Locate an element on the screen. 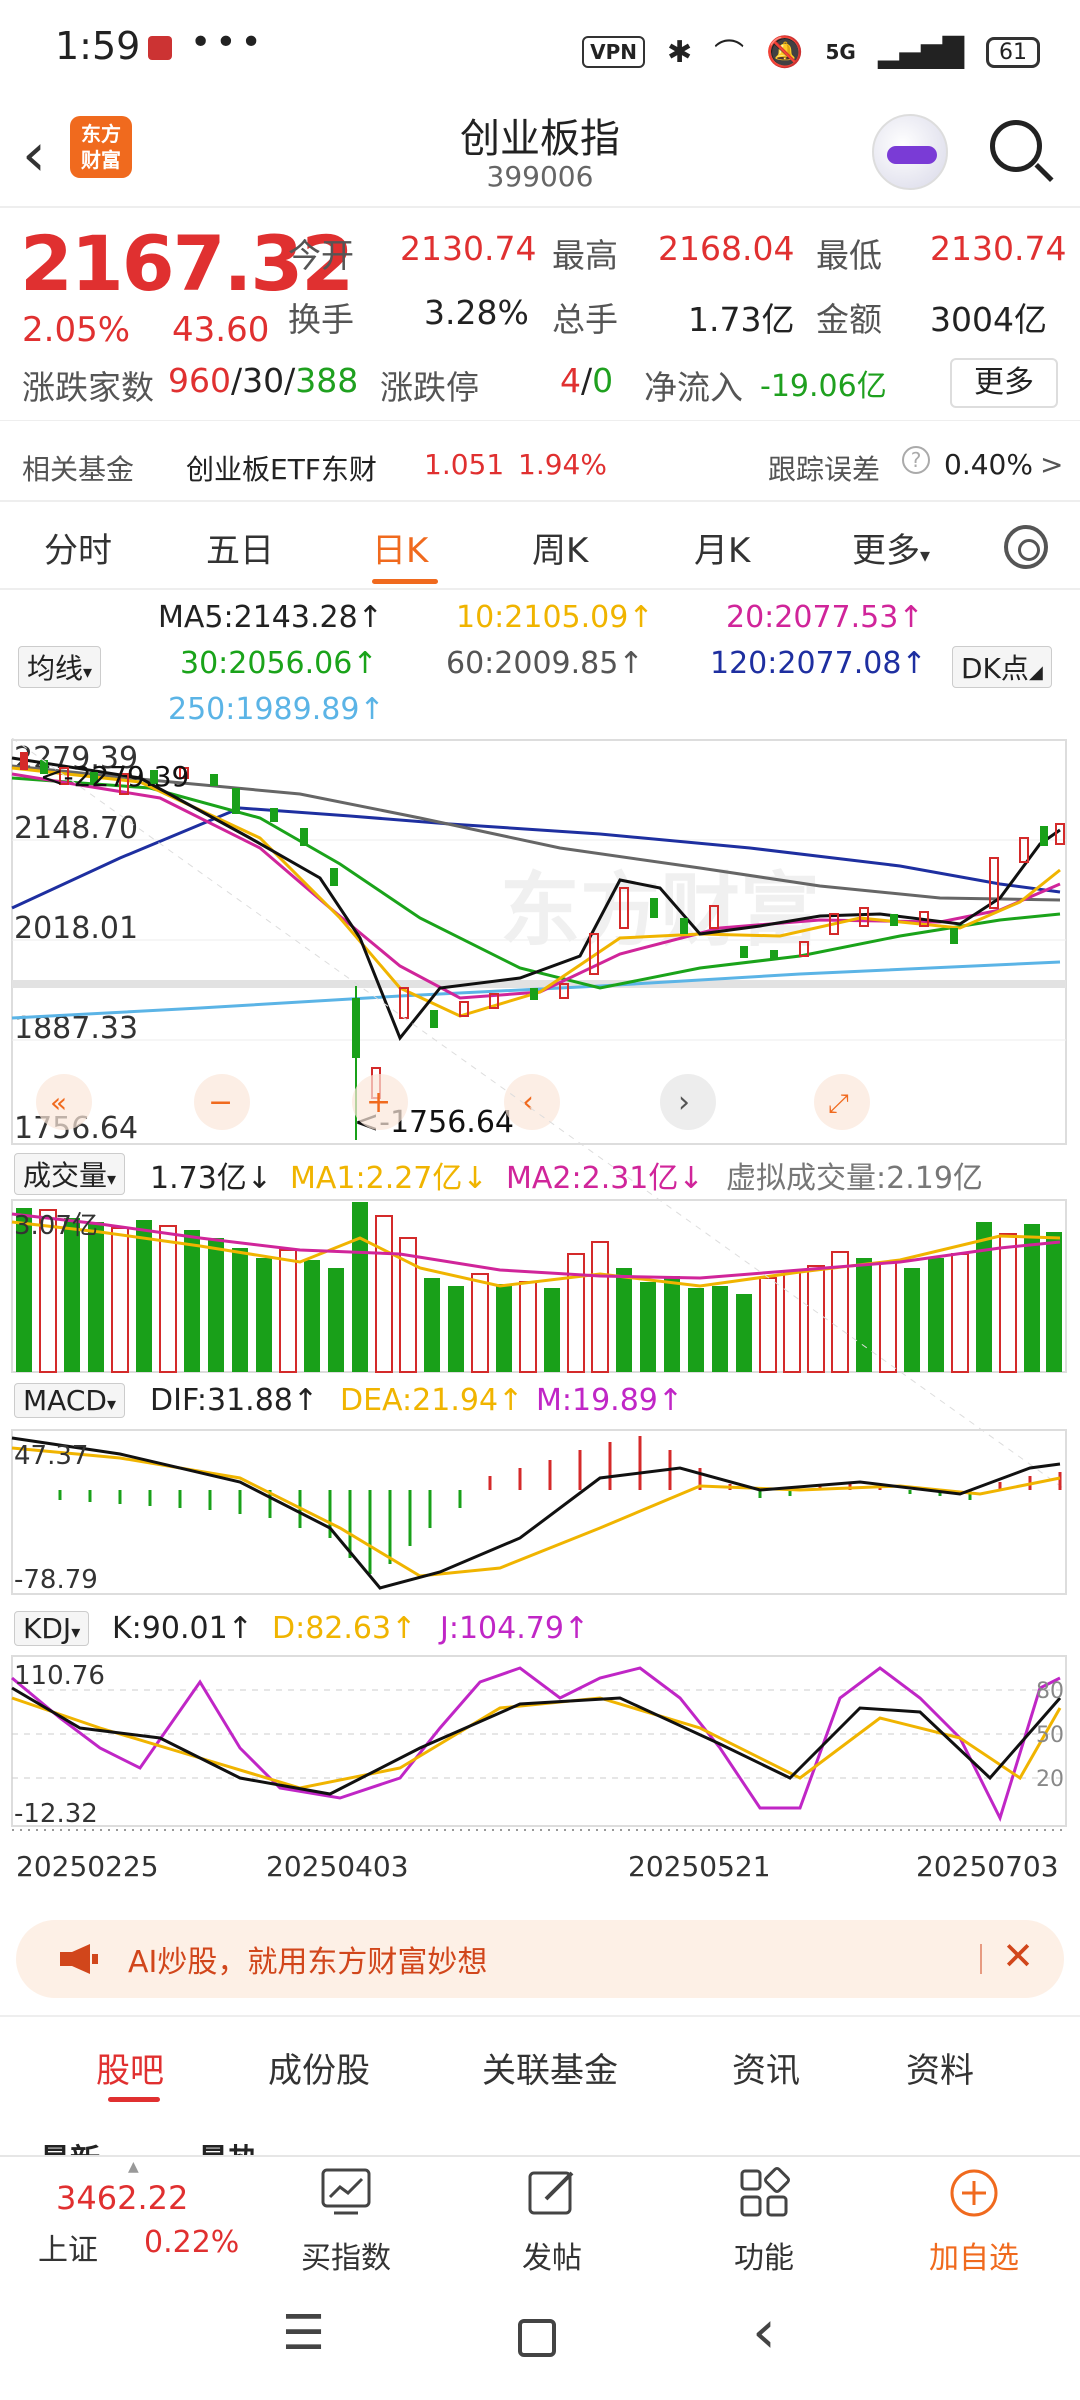 The height and width of the screenshot is (2400, 1080). tab-monthly-k: 月K is located at coordinates (722, 547).